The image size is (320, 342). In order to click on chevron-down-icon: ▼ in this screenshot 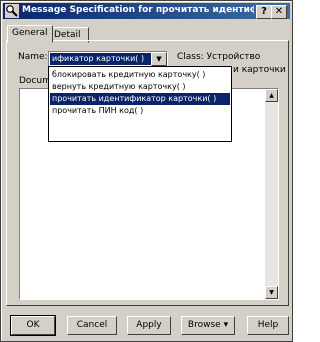, I will do `click(159, 59)`.